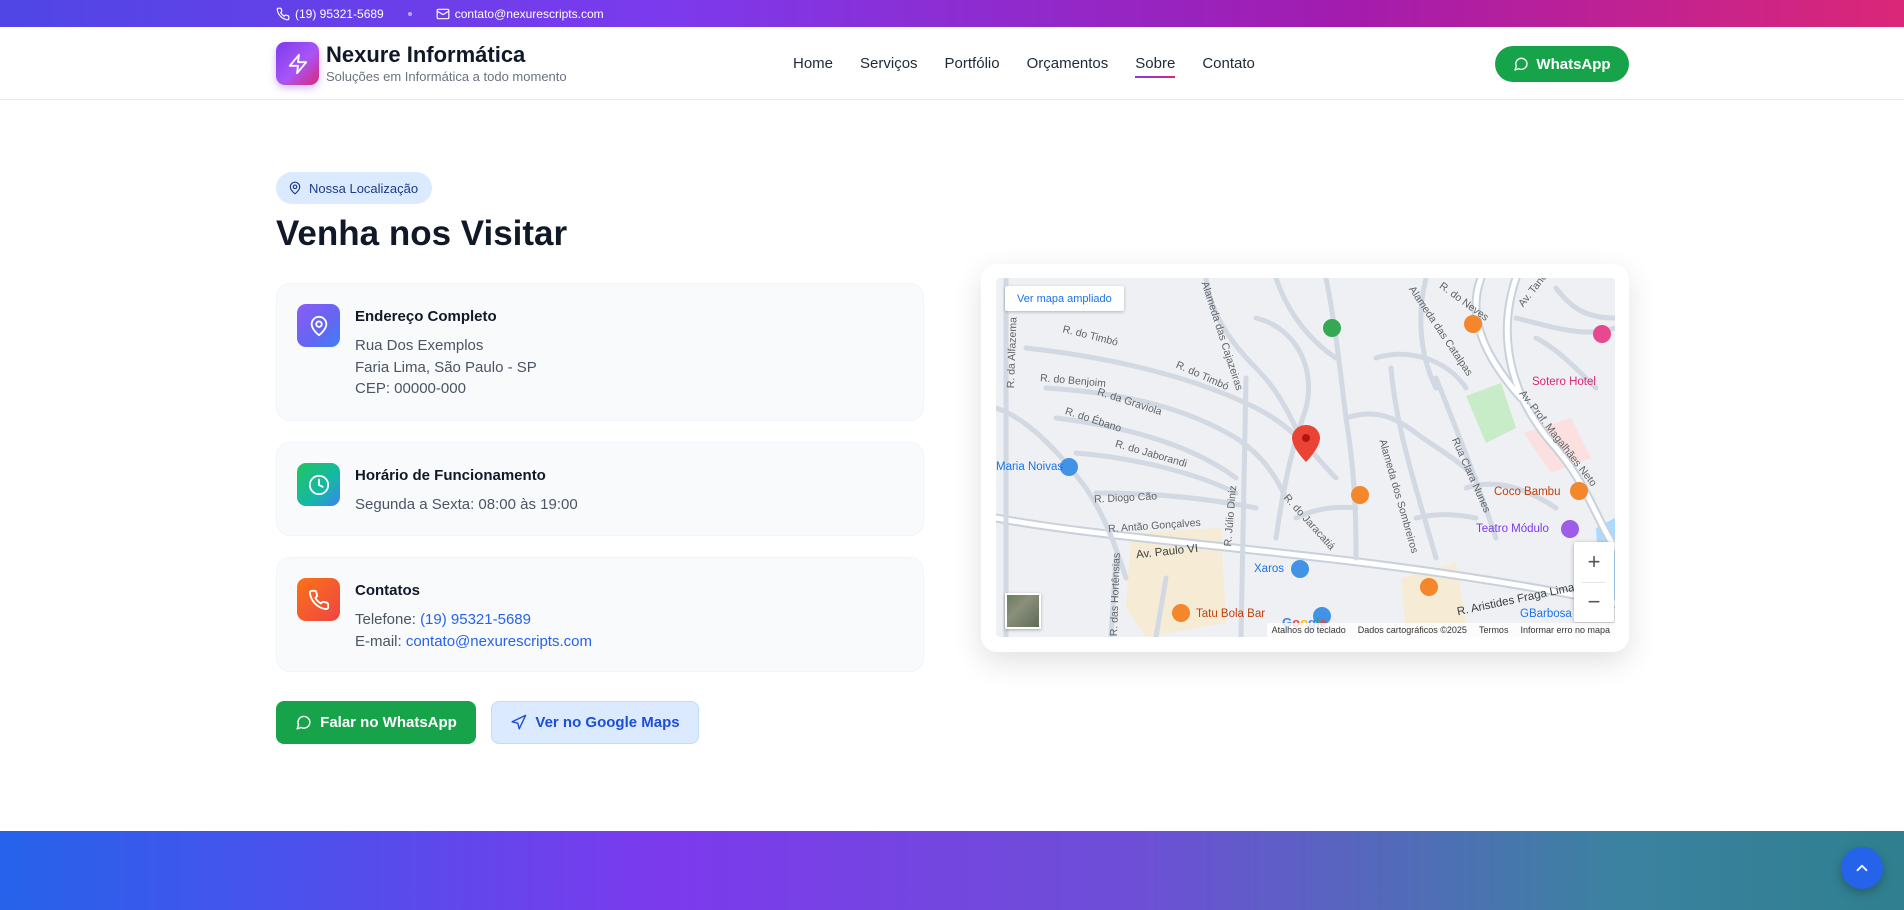  I want to click on brand-name: Nexure Informática, so click(425, 55).